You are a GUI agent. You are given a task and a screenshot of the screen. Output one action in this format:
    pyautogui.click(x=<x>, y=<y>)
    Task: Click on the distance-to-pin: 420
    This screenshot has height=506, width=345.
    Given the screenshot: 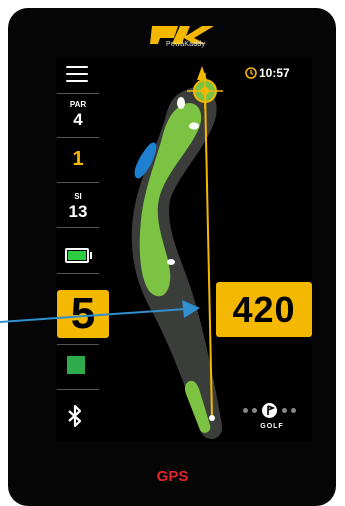 What is the action you would take?
    pyautogui.click(x=264, y=309)
    